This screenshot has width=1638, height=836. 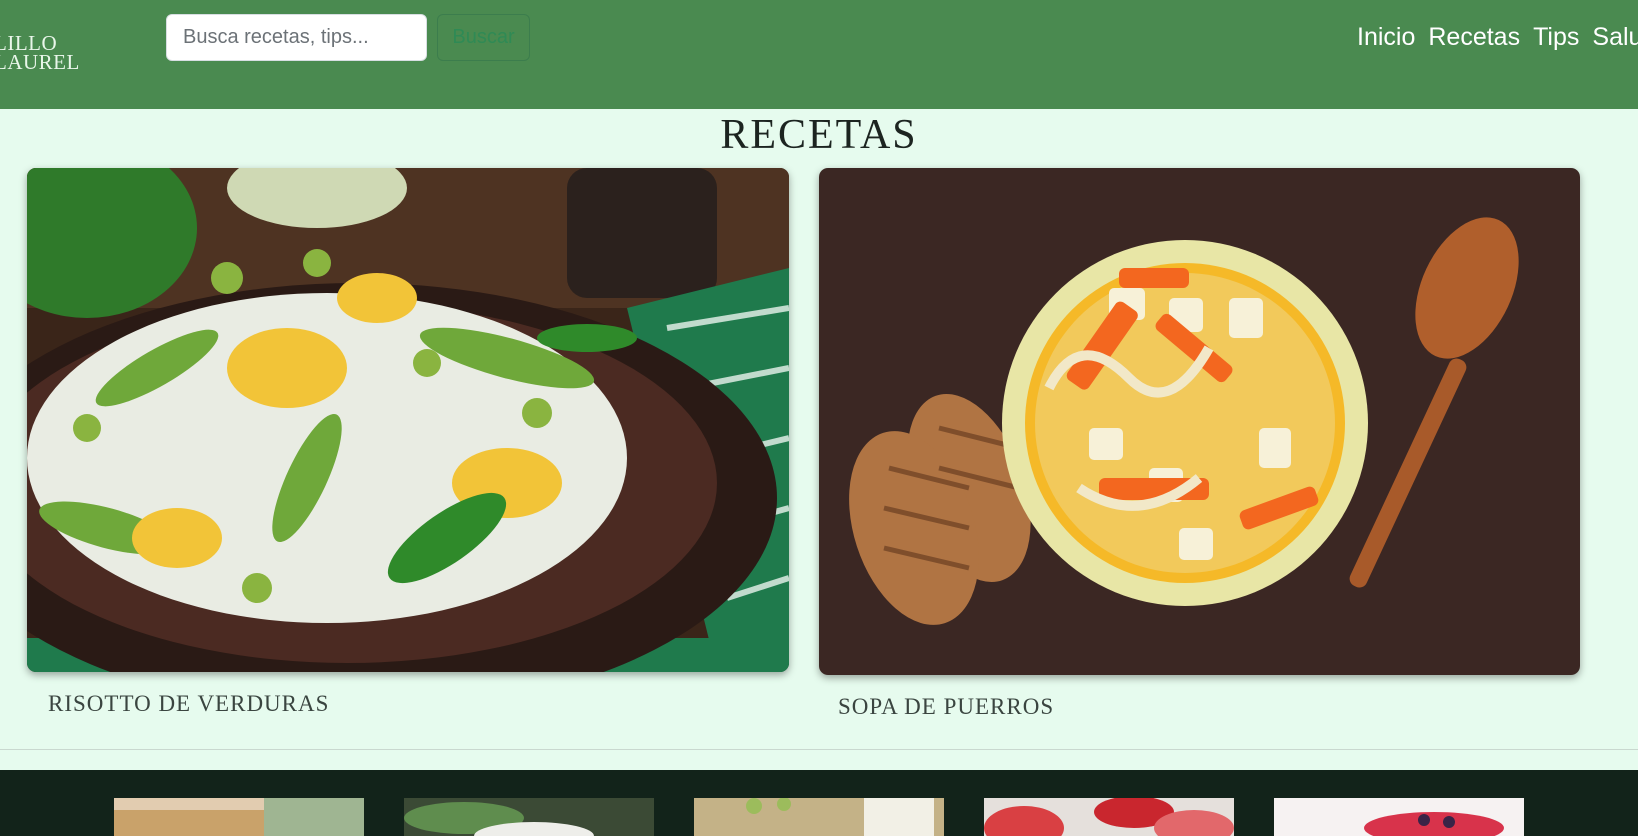 What do you see at coordinates (946, 707) in the screenshot?
I see `recipe-title-sopa: SOPA DE PUERROS` at bounding box center [946, 707].